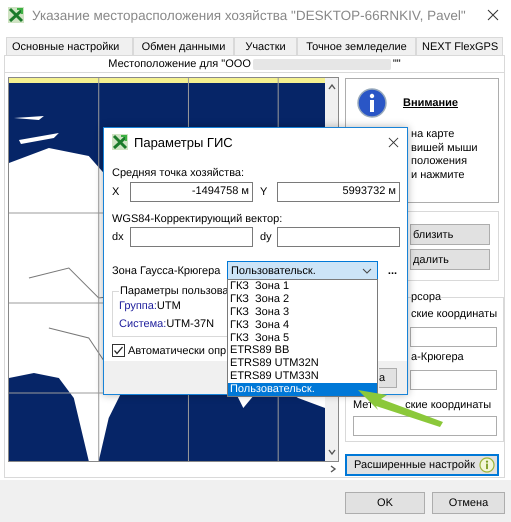  Describe the element at coordinates (265, 46) in the screenshot. I see `tab: Участки` at that location.